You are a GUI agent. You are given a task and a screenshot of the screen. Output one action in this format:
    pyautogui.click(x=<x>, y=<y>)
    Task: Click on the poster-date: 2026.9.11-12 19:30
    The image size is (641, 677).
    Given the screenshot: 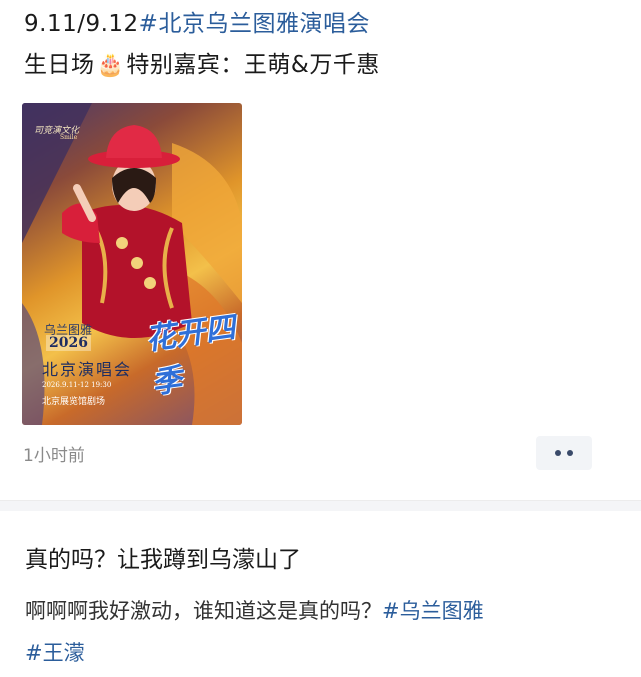 What is the action you would take?
    pyautogui.click(x=77, y=385)
    